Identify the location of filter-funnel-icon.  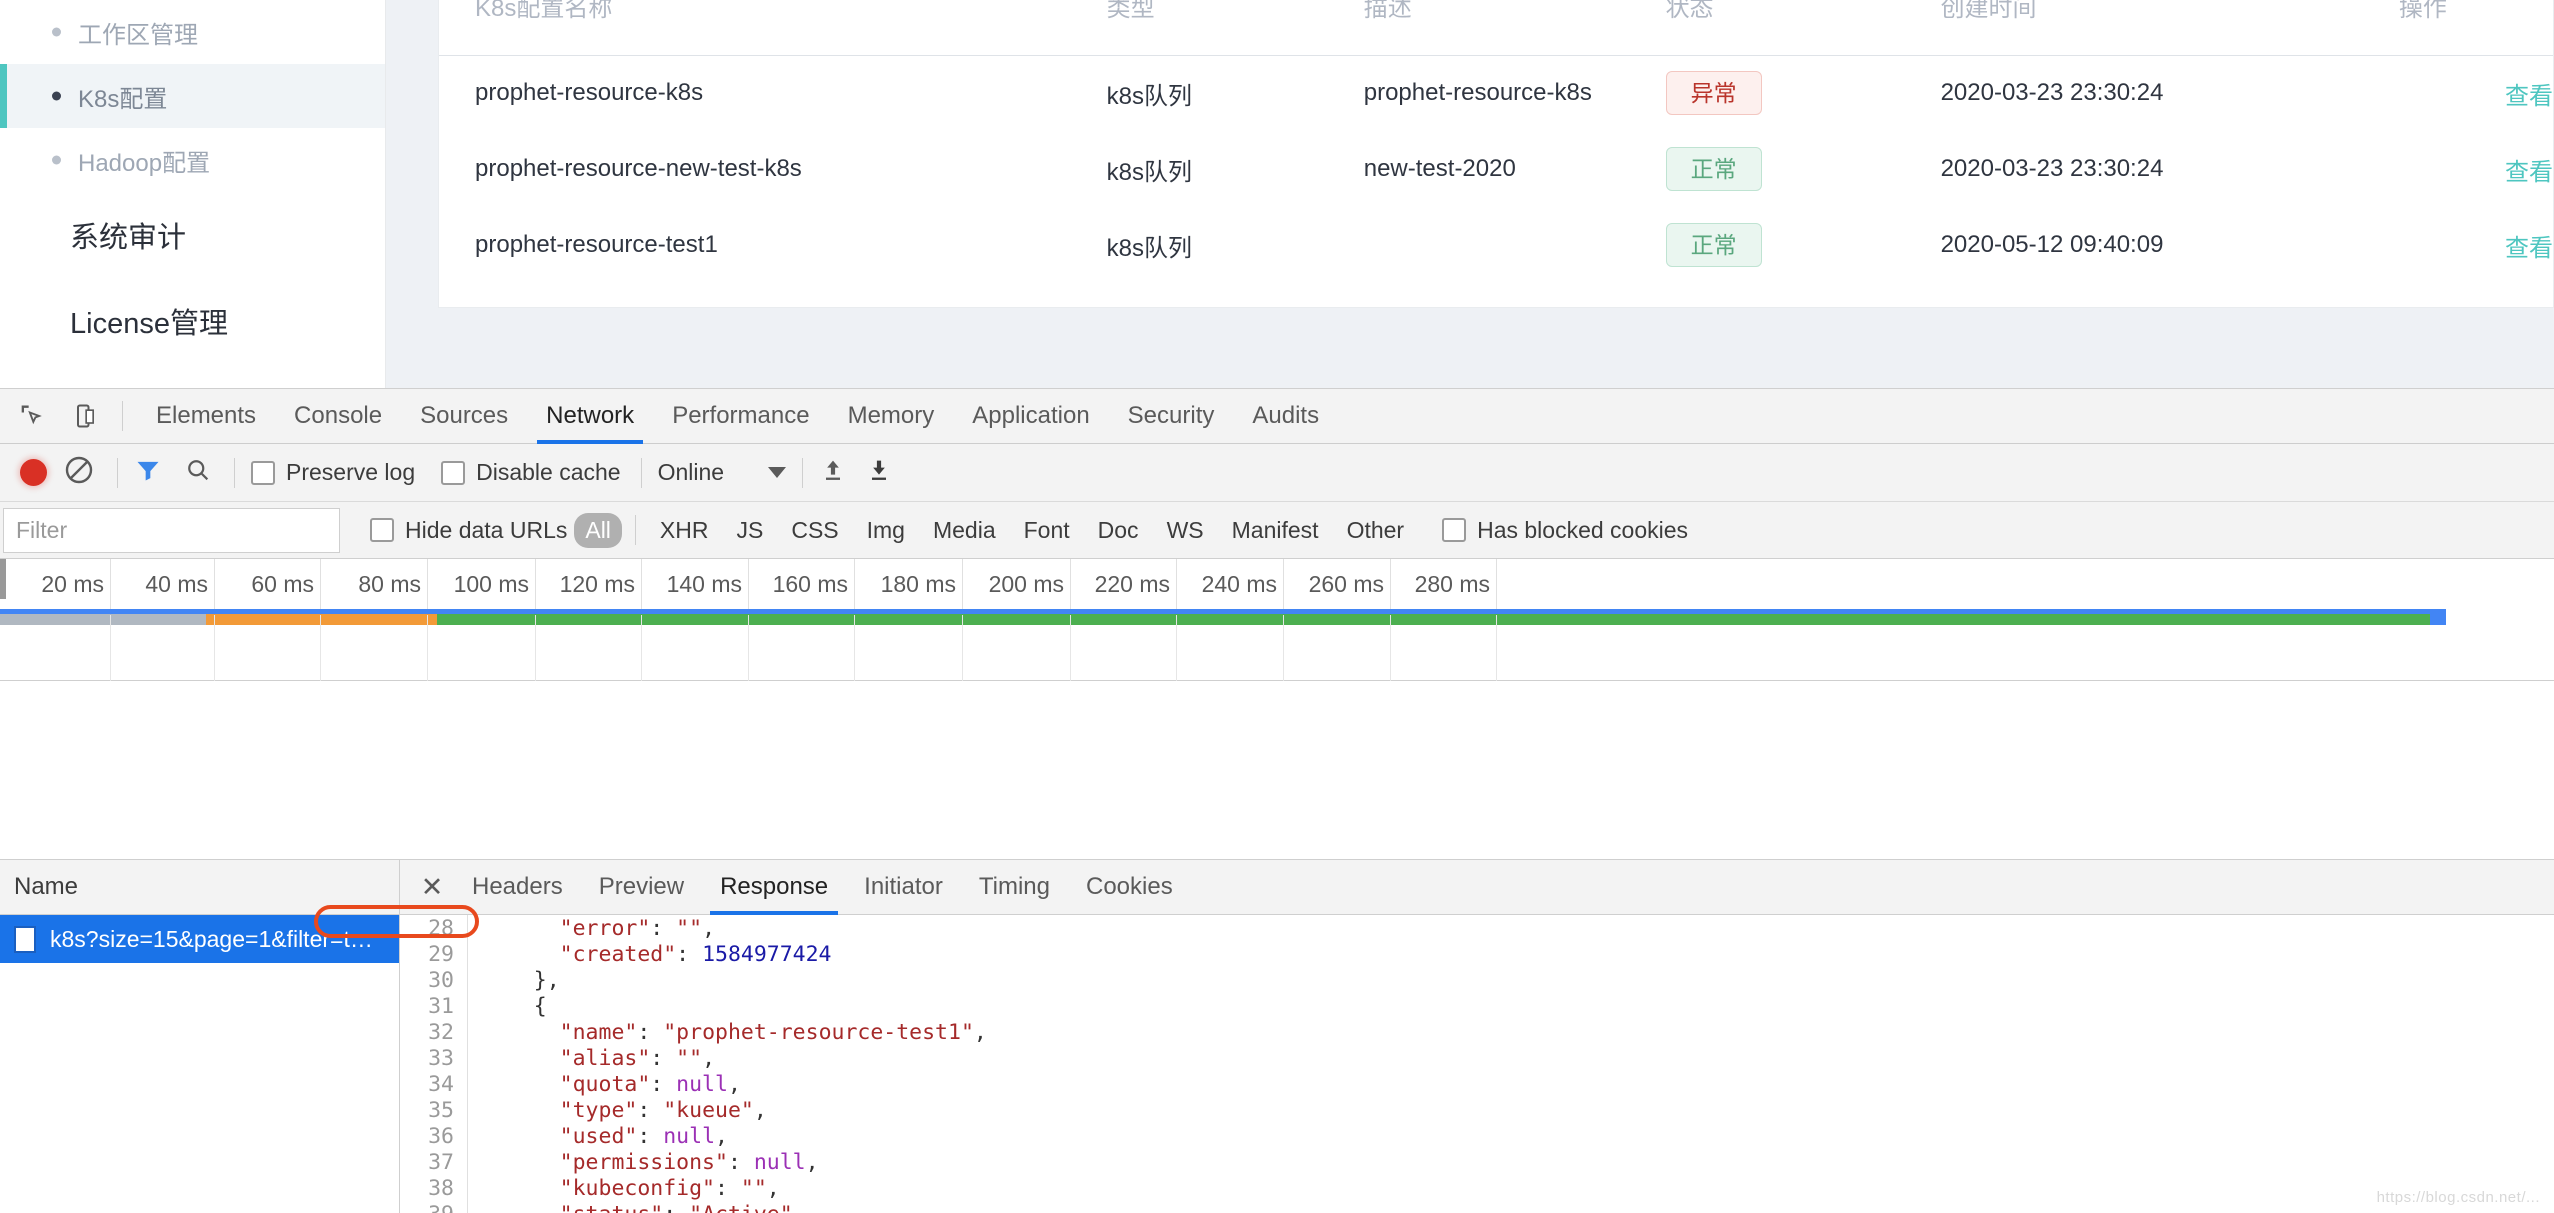
(148, 473).